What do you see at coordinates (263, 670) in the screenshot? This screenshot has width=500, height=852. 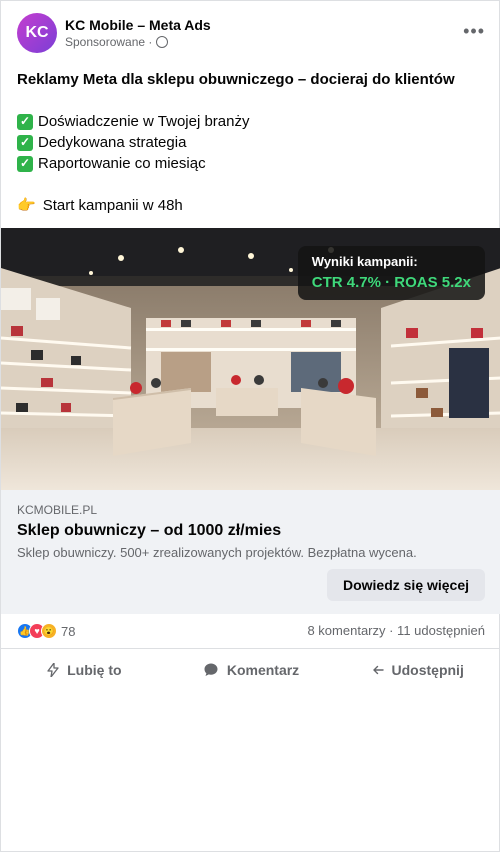 I see `comment-label: Komentarz` at bounding box center [263, 670].